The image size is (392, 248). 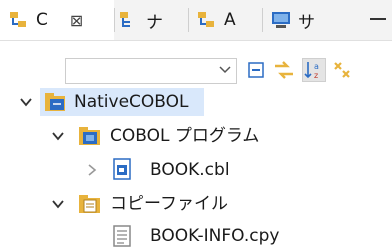 I want to click on link-with-editor-button, so click(x=284, y=70).